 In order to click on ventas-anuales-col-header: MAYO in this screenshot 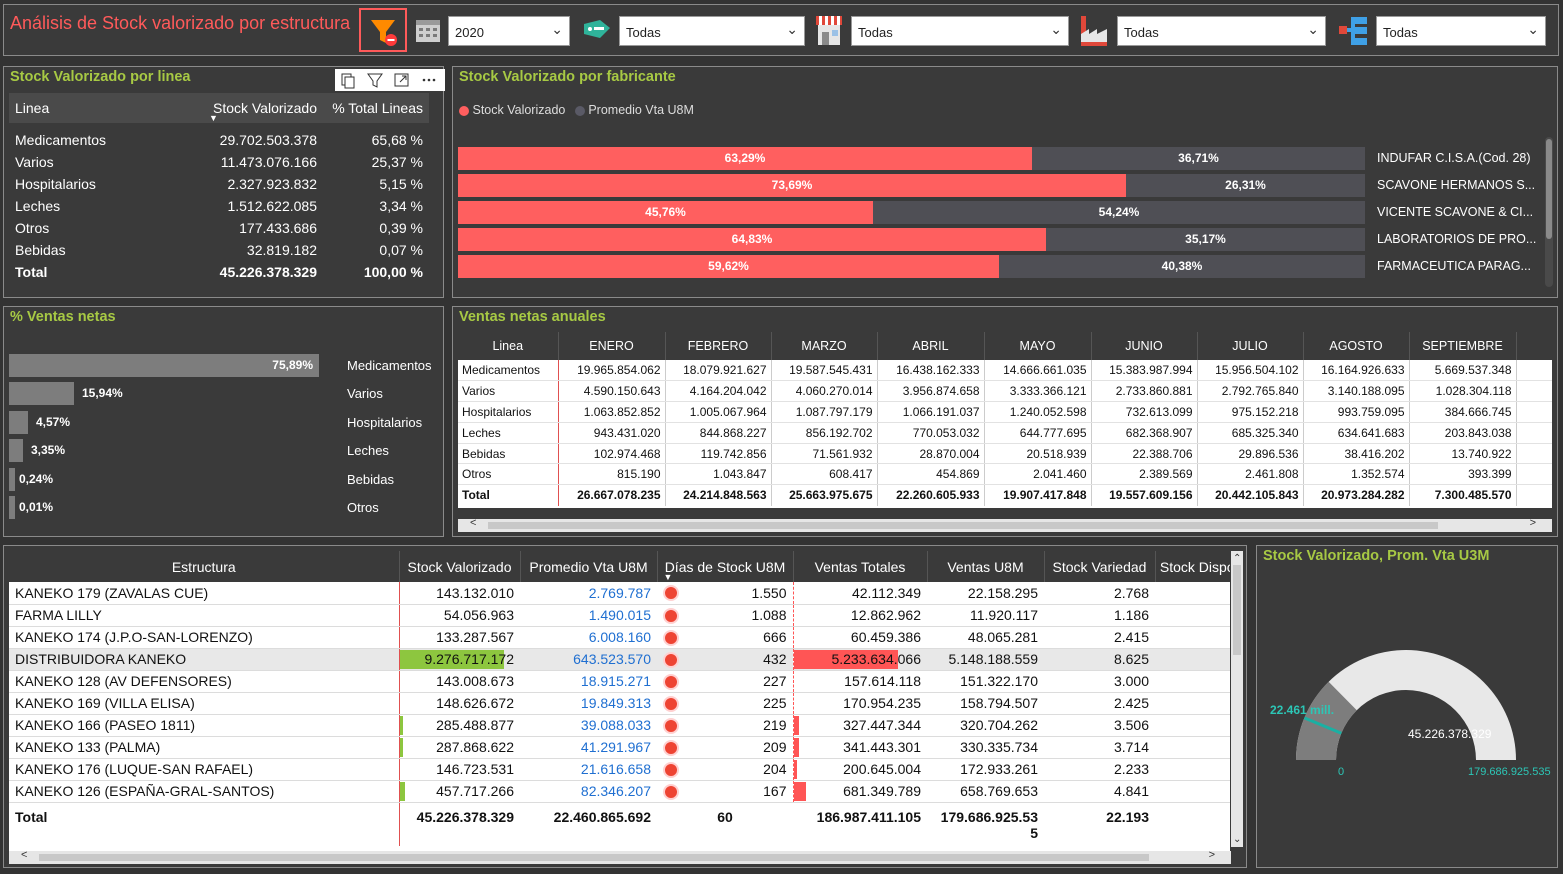, I will do `click(1038, 346)`.